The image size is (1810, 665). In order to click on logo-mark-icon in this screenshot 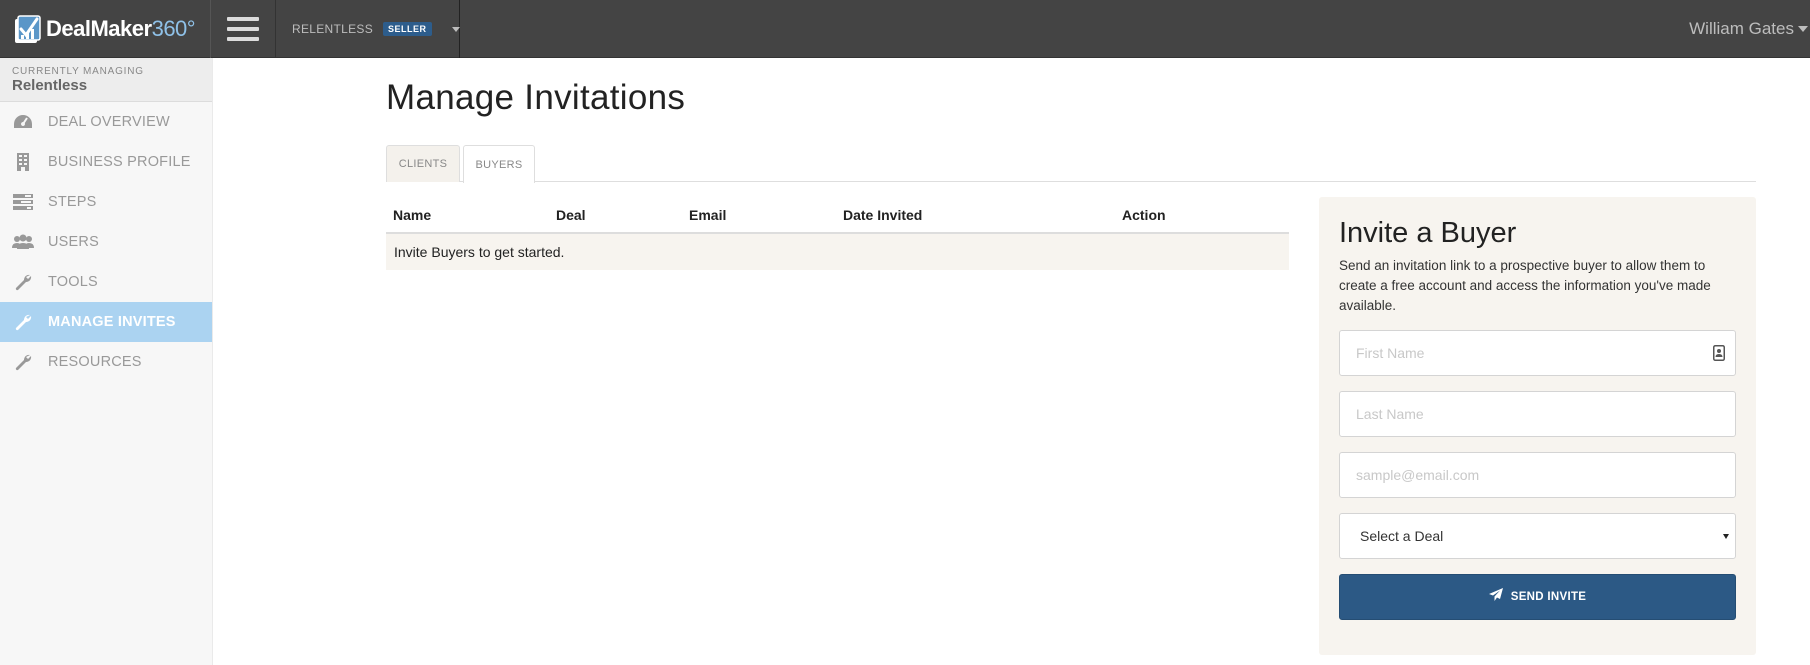, I will do `click(27, 29)`.